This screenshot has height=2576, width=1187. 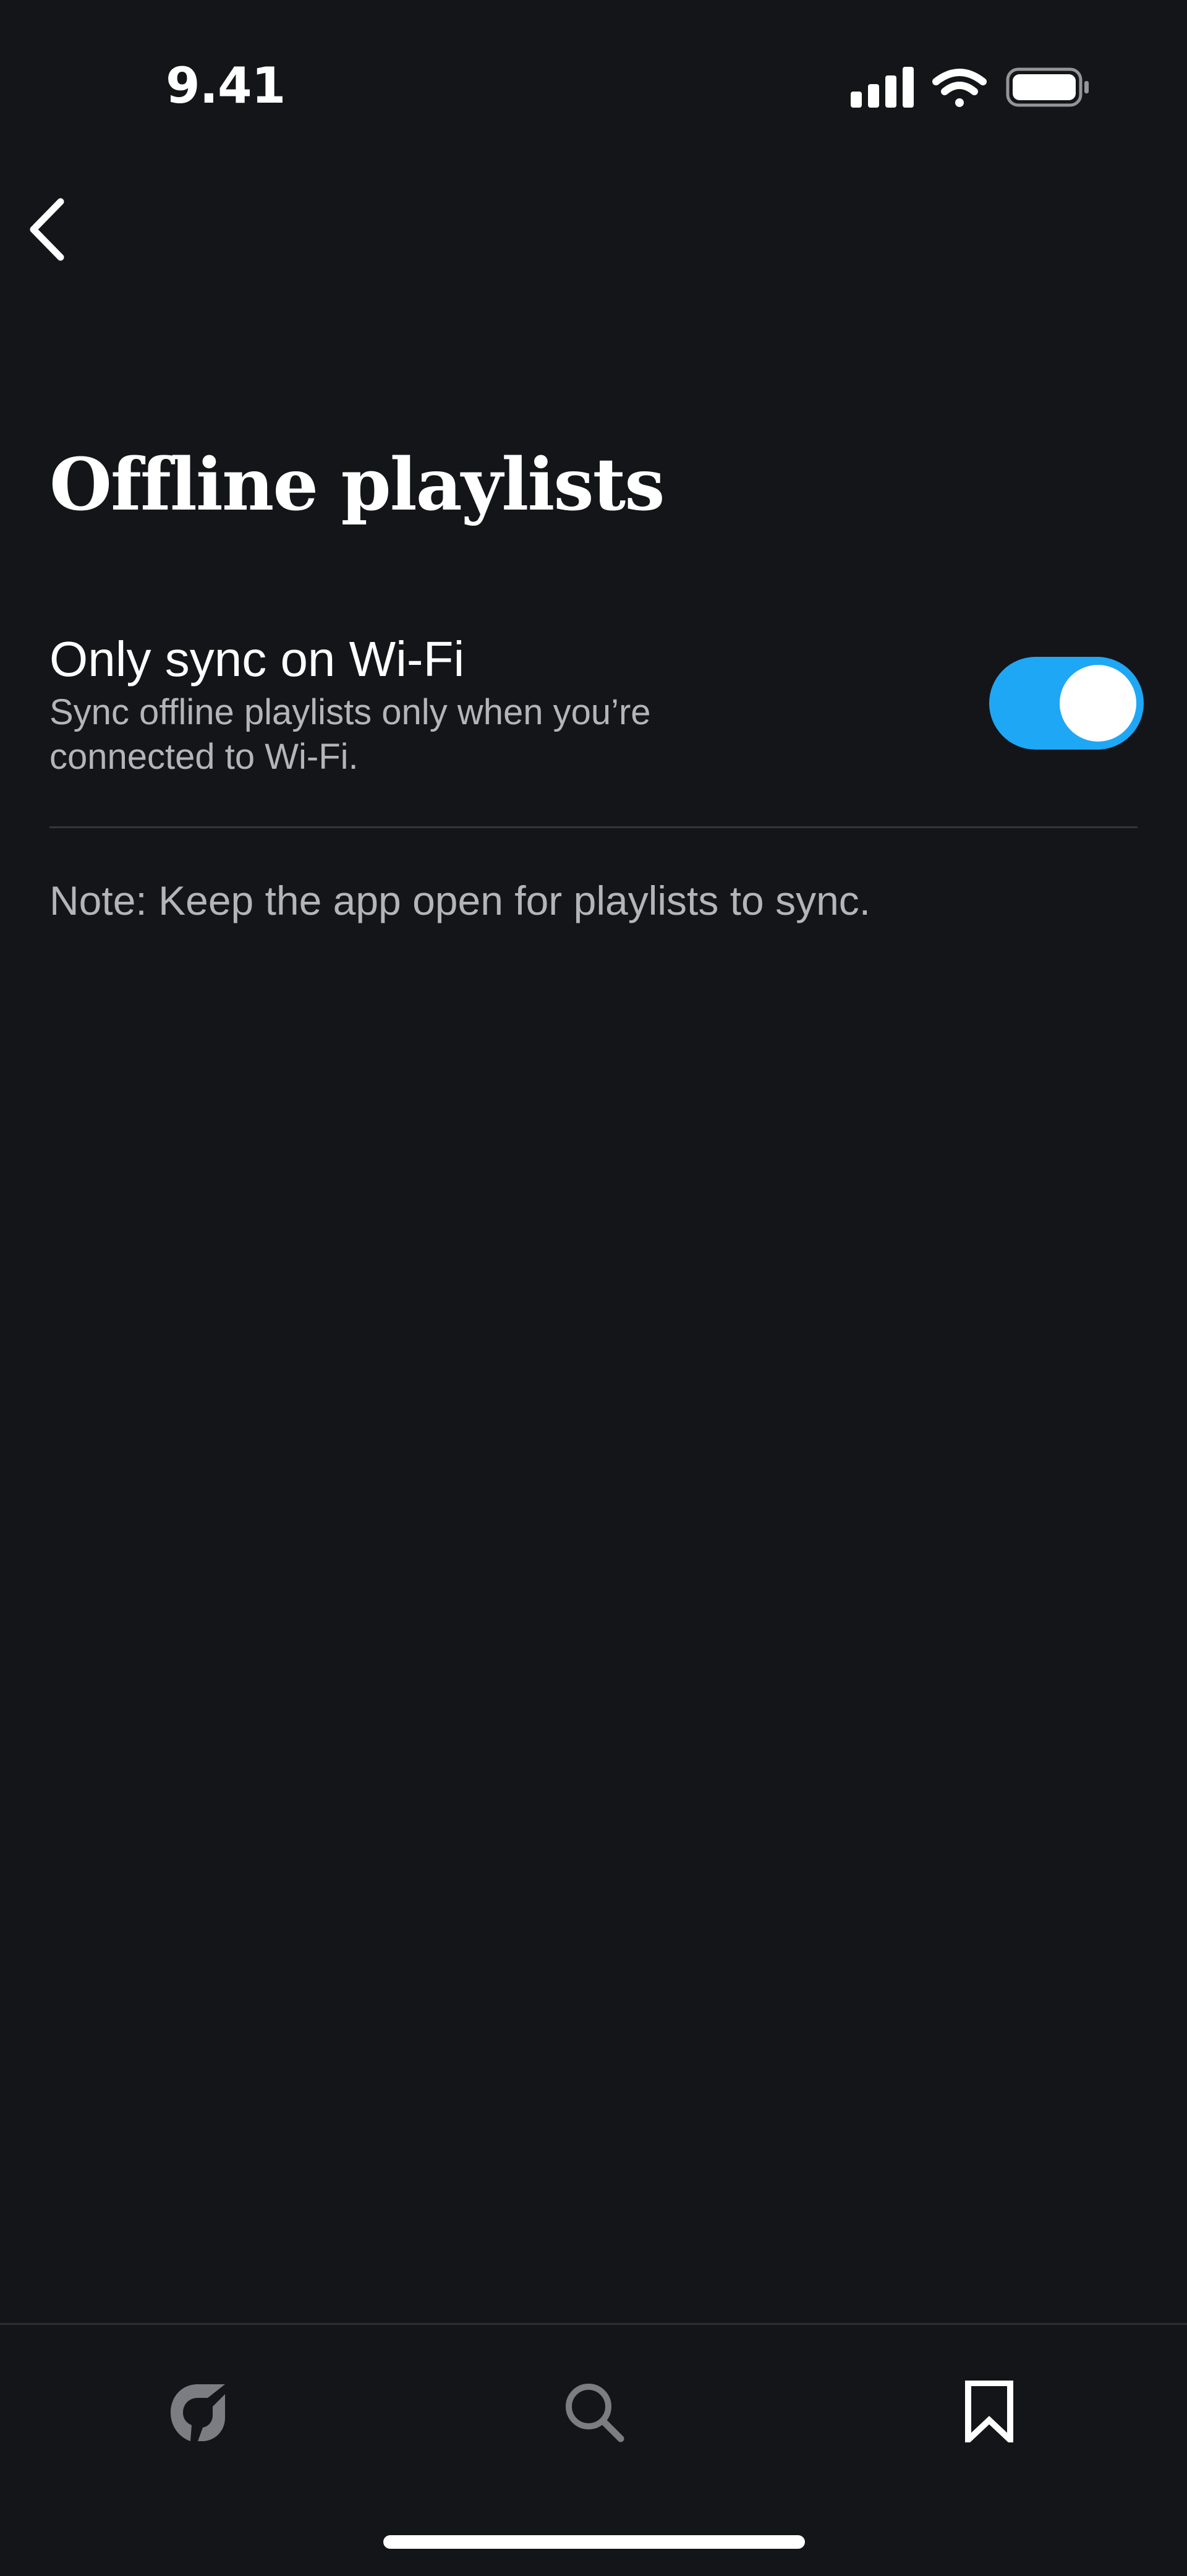 I want to click on back-button, so click(x=47, y=229).